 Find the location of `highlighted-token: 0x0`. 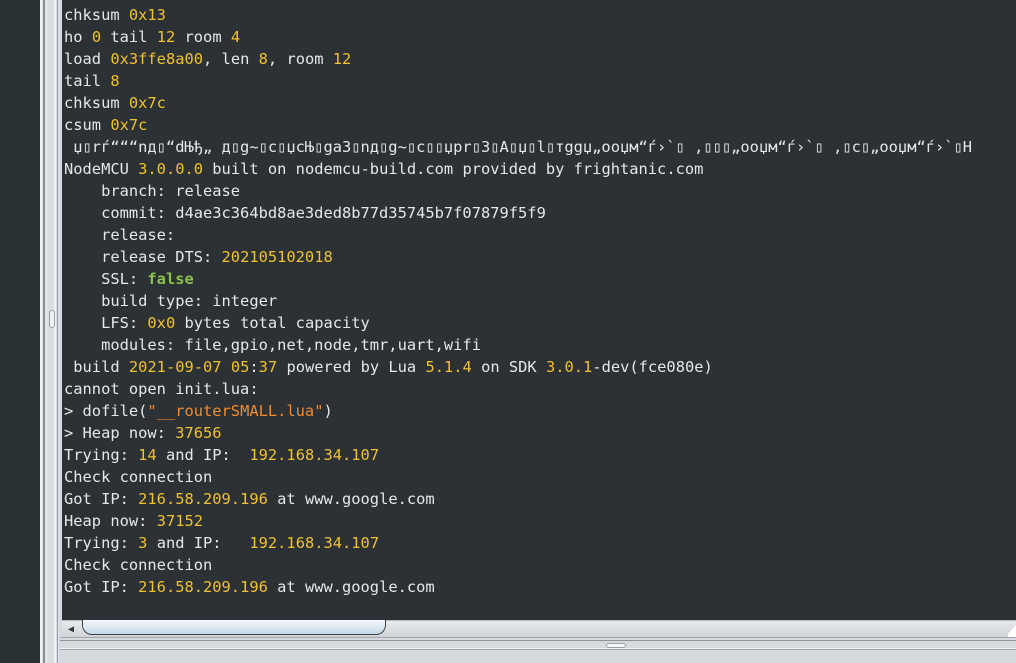

highlighted-token: 0x0 is located at coordinates (161, 323).